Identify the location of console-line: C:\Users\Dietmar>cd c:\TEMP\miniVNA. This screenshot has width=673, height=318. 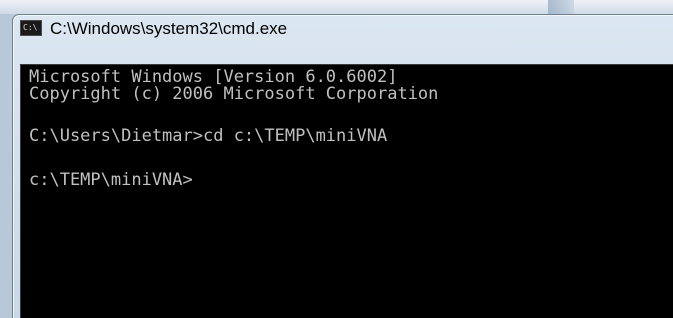
(208, 136).